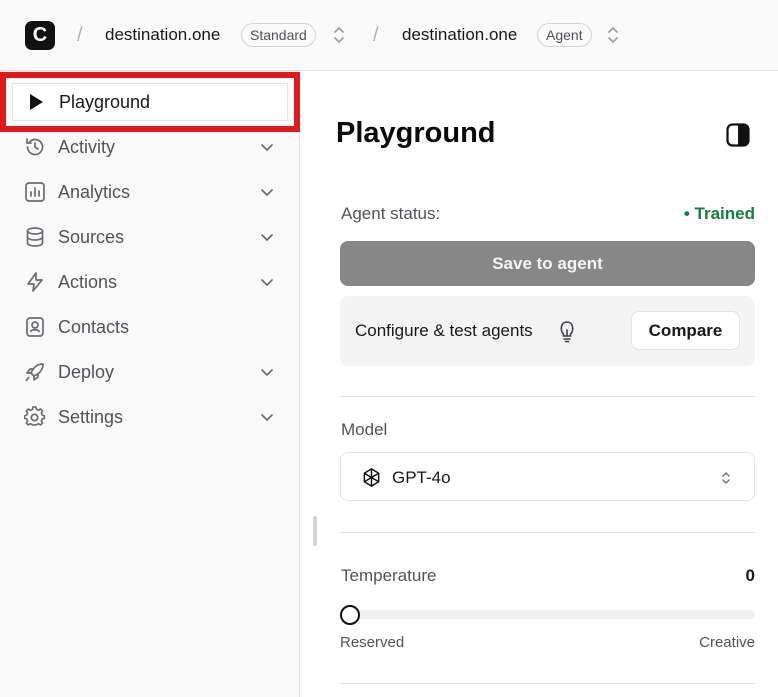 This screenshot has height=697, width=778. What do you see at coordinates (150, 237) in the screenshot?
I see `sidebar-item-sources: Sources` at bounding box center [150, 237].